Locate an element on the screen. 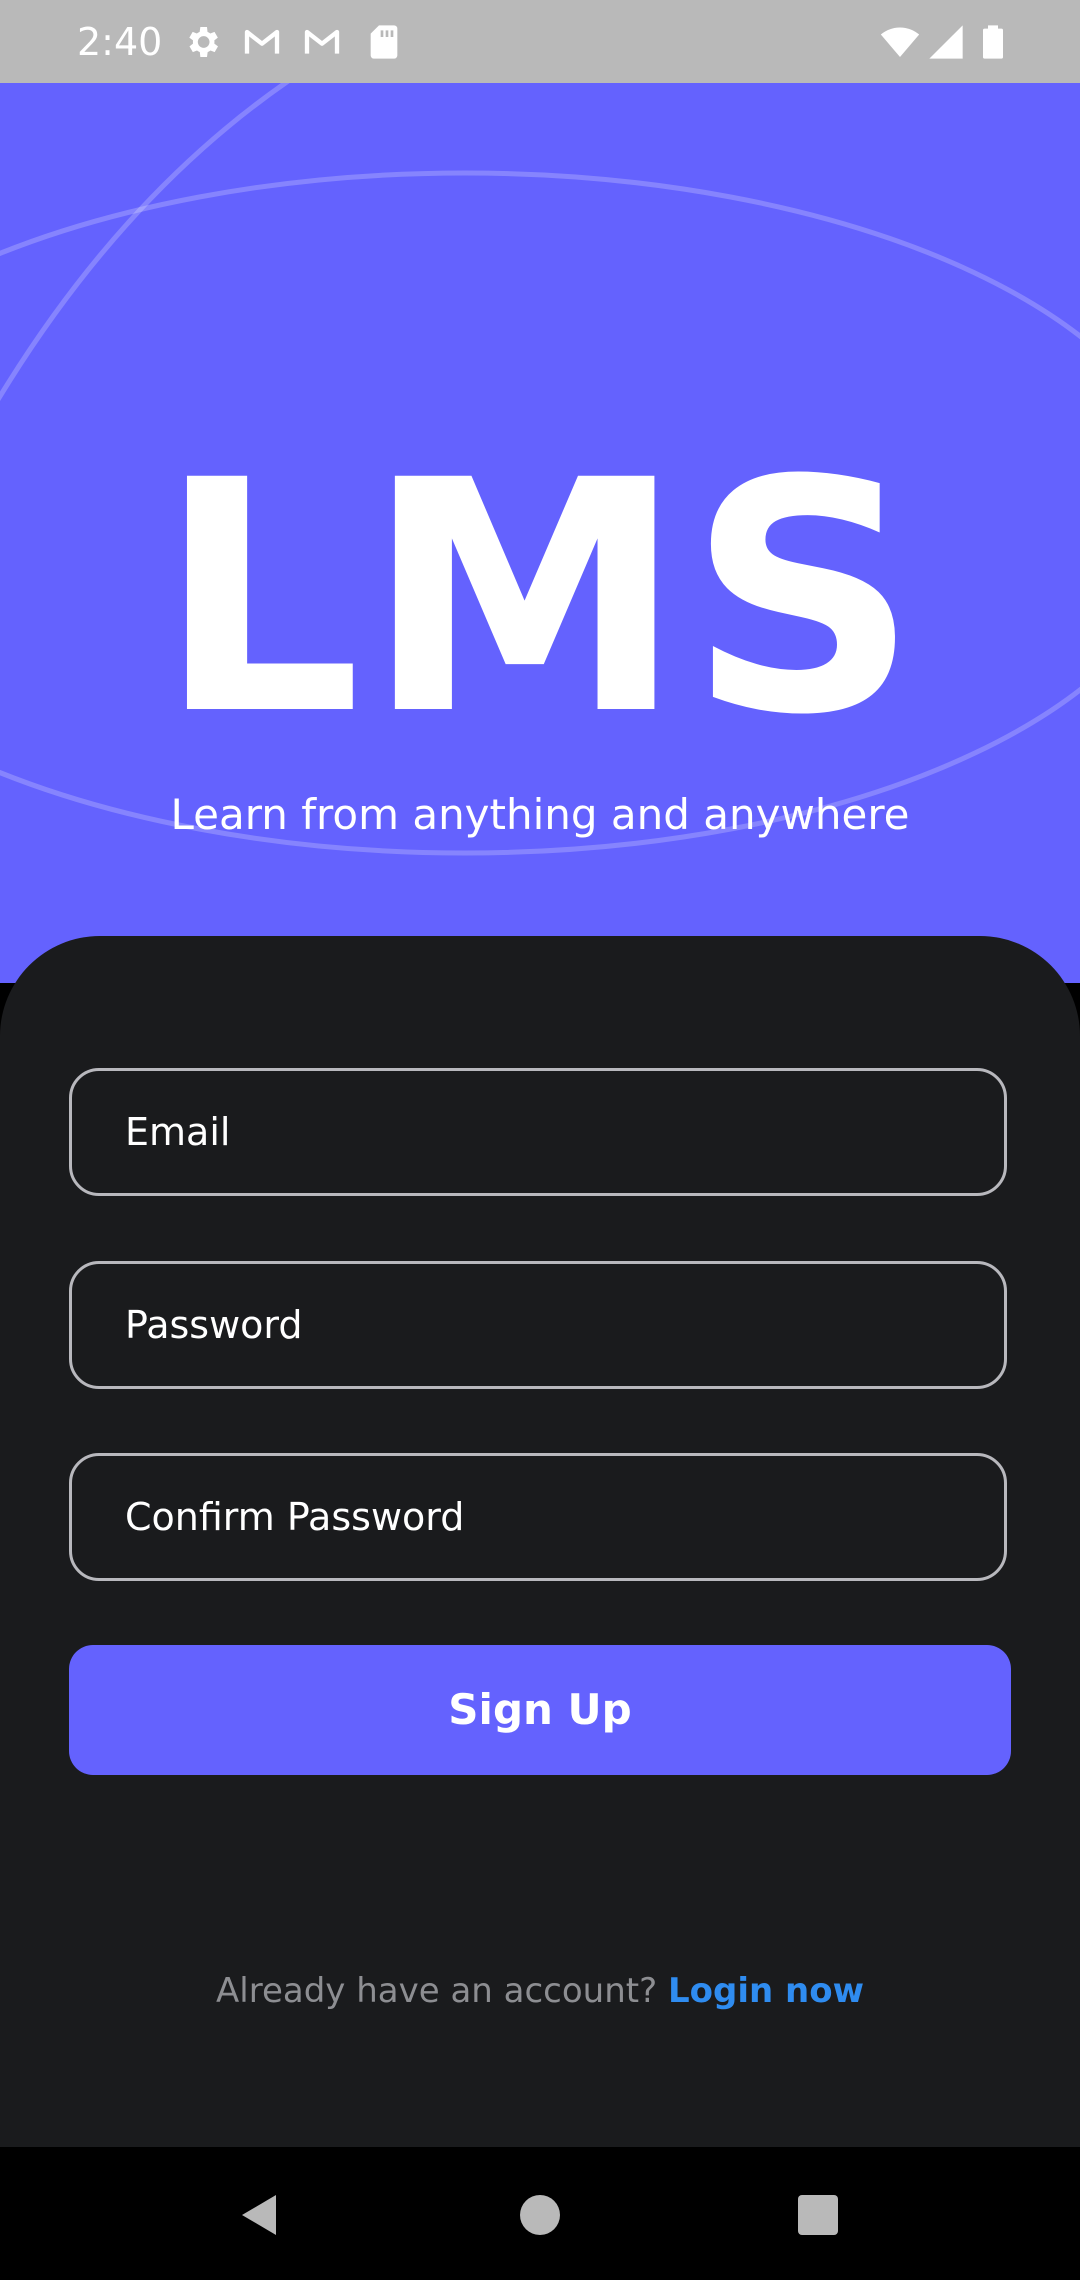 This screenshot has height=2280, width=1080. battery-icon is located at coordinates (993, 42).